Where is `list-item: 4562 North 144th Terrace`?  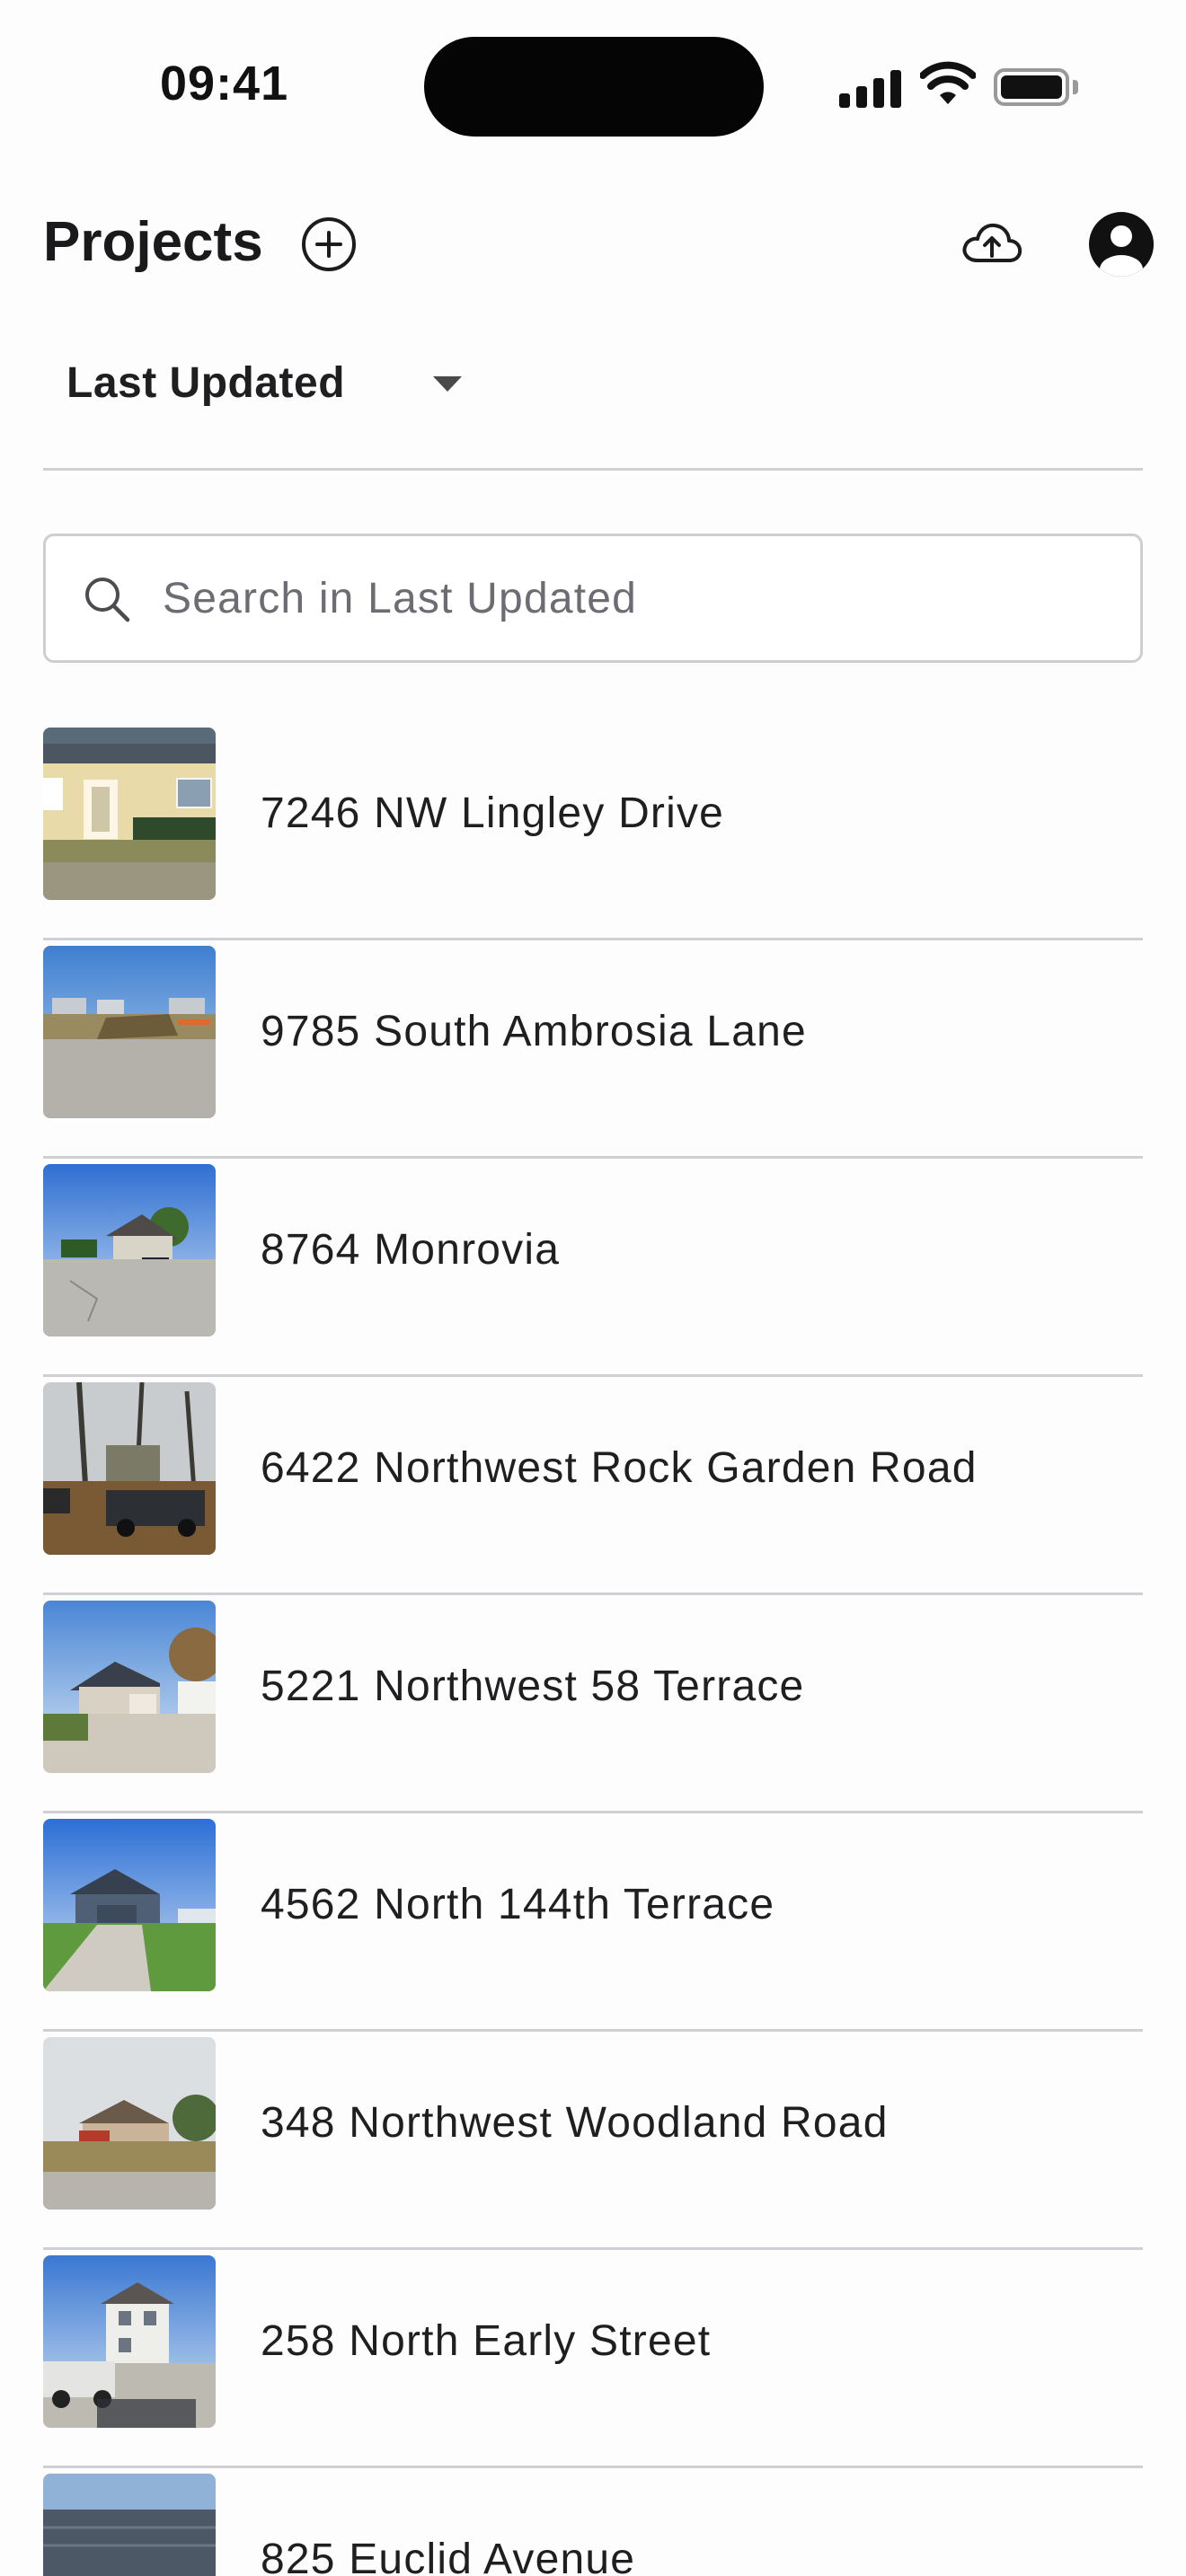 list-item: 4562 North 144th Terrace is located at coordinates (593, 1922).